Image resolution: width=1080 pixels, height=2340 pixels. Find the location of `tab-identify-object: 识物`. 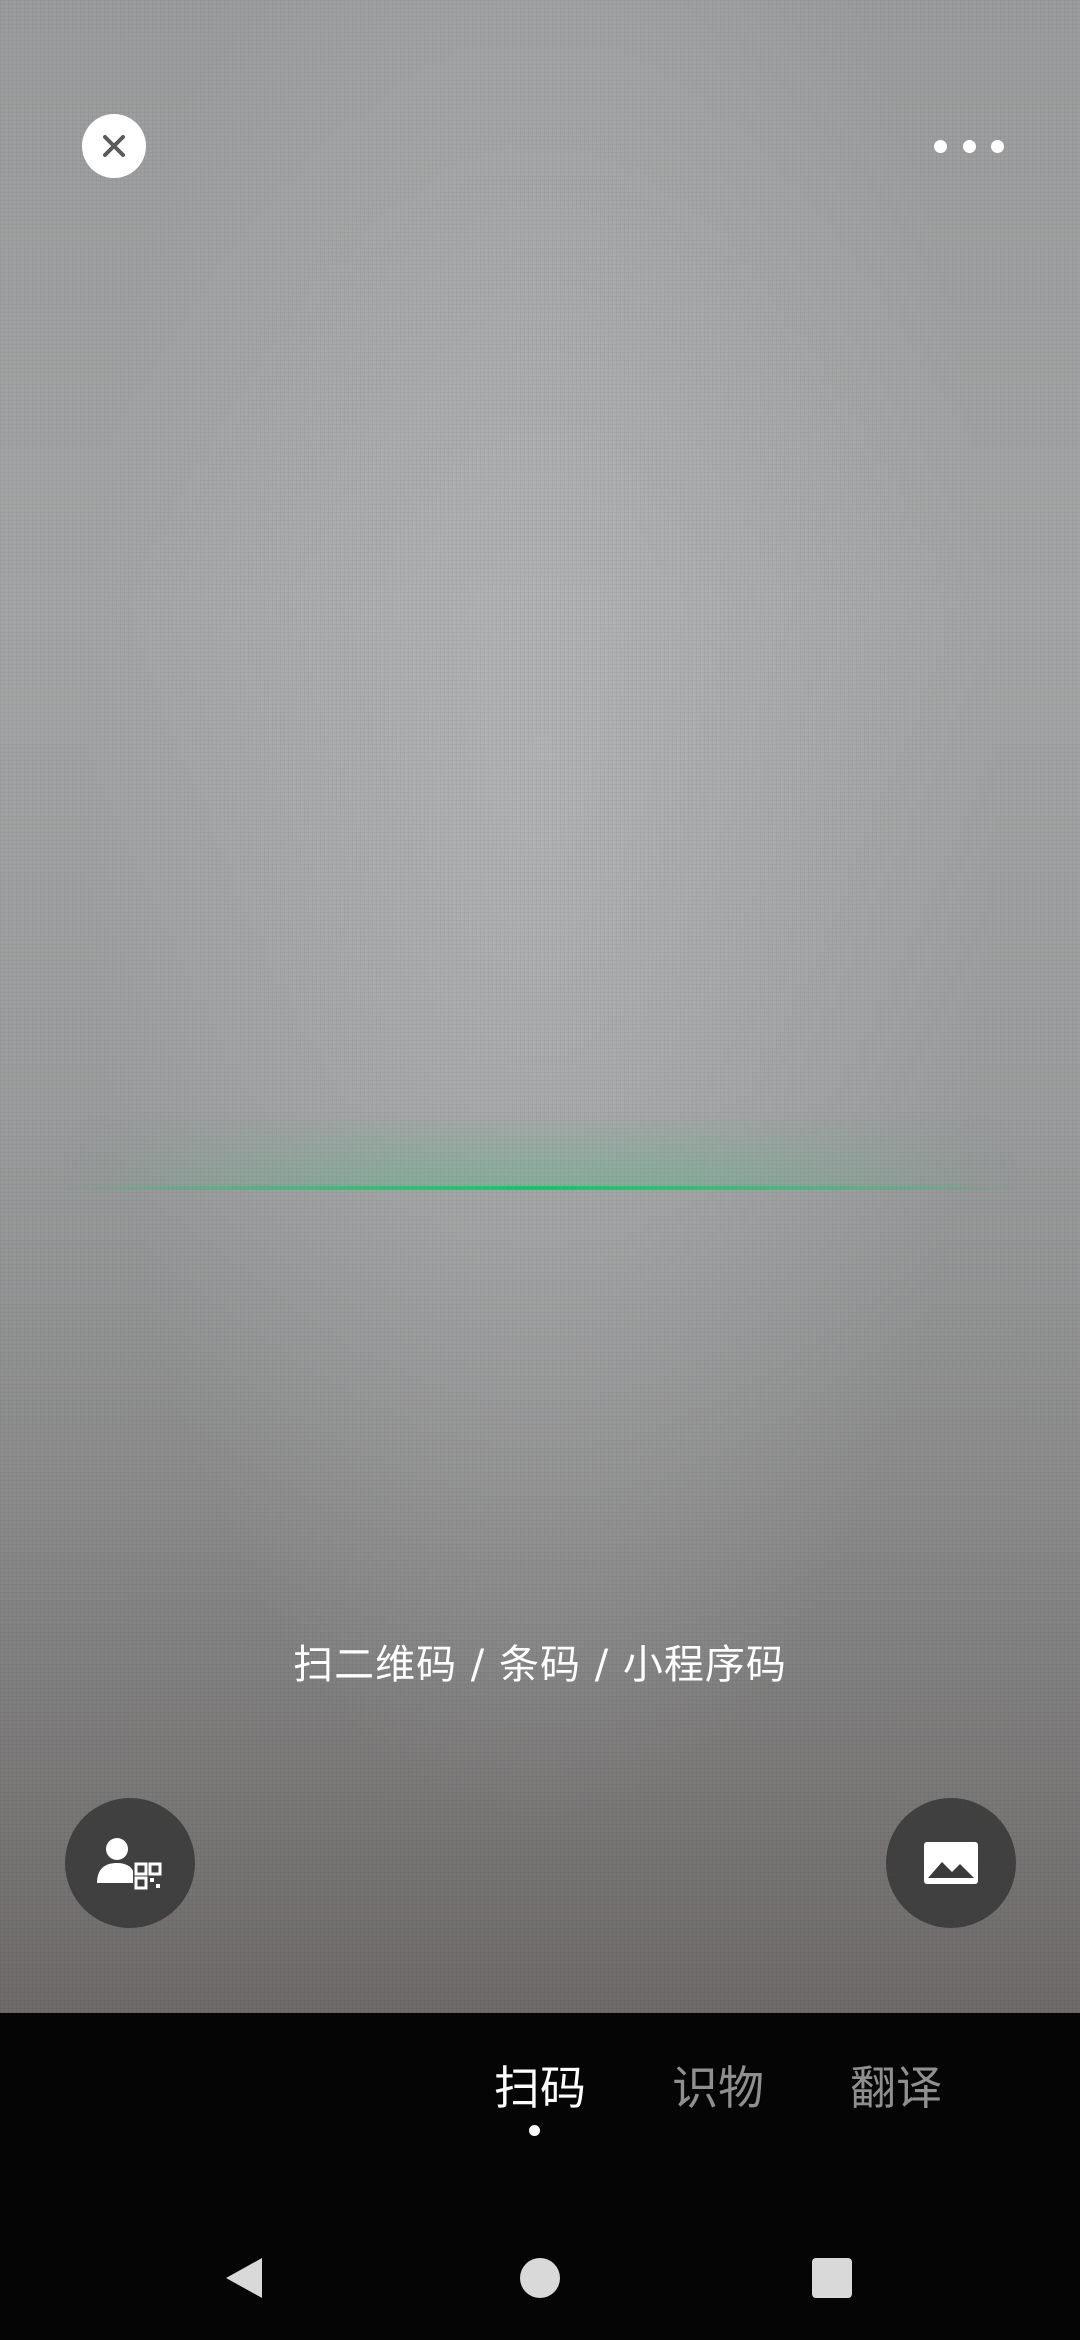

tab-identify-object: 识物 is located at coordinates (718, 2085).